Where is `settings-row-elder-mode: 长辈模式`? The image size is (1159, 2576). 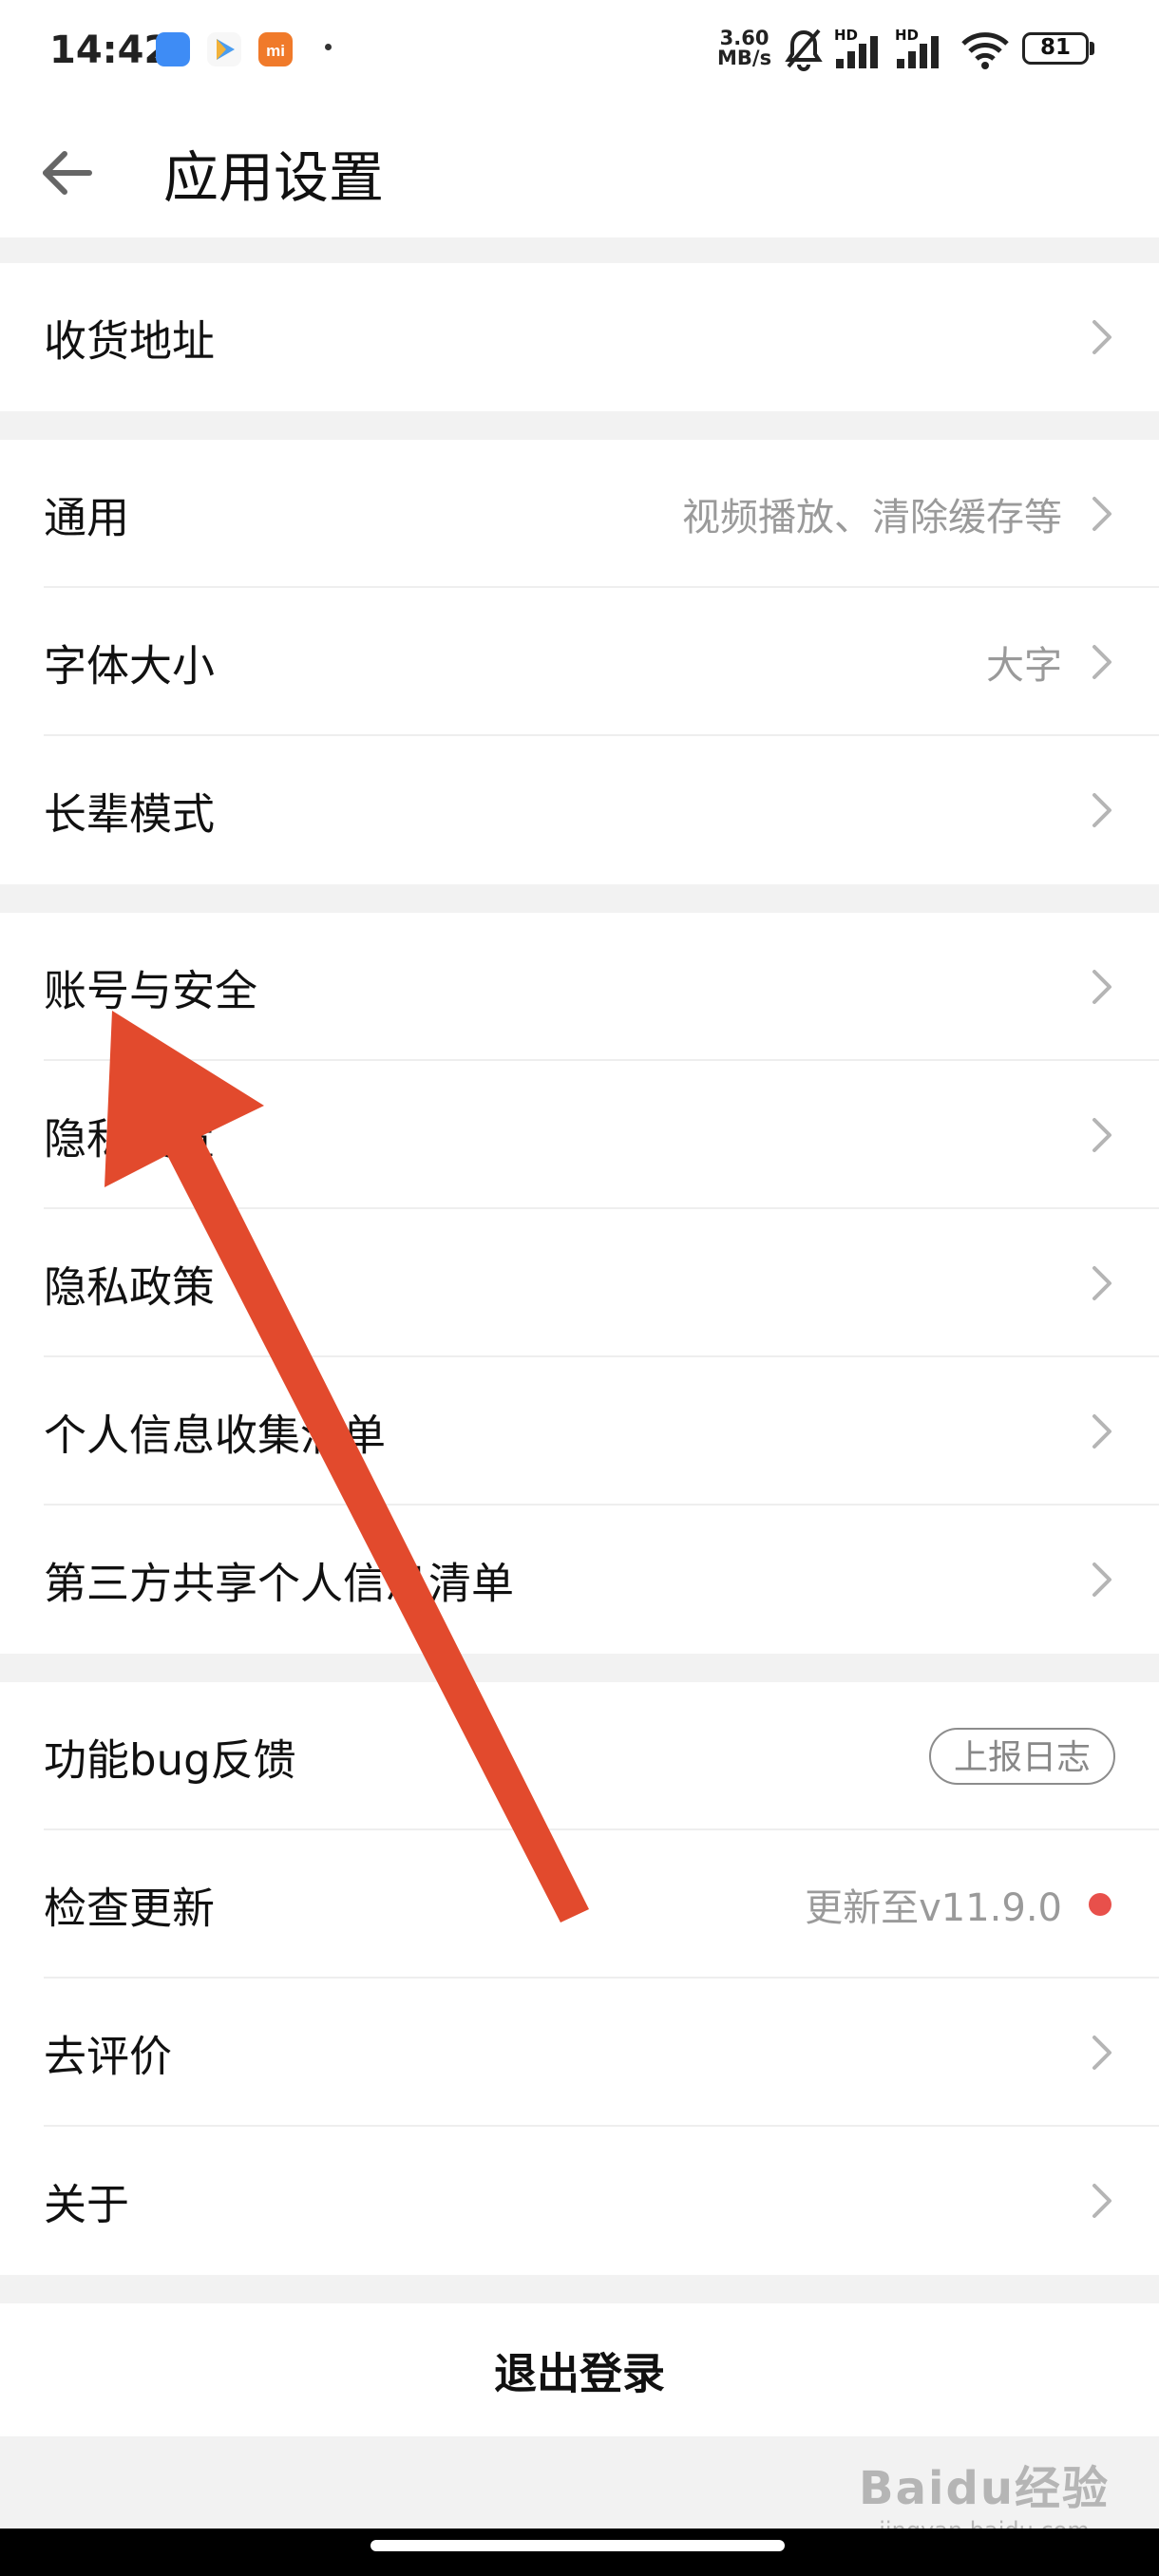 settings-row-elder-mode: 长辈模式 is located at coordinates (579, 810).